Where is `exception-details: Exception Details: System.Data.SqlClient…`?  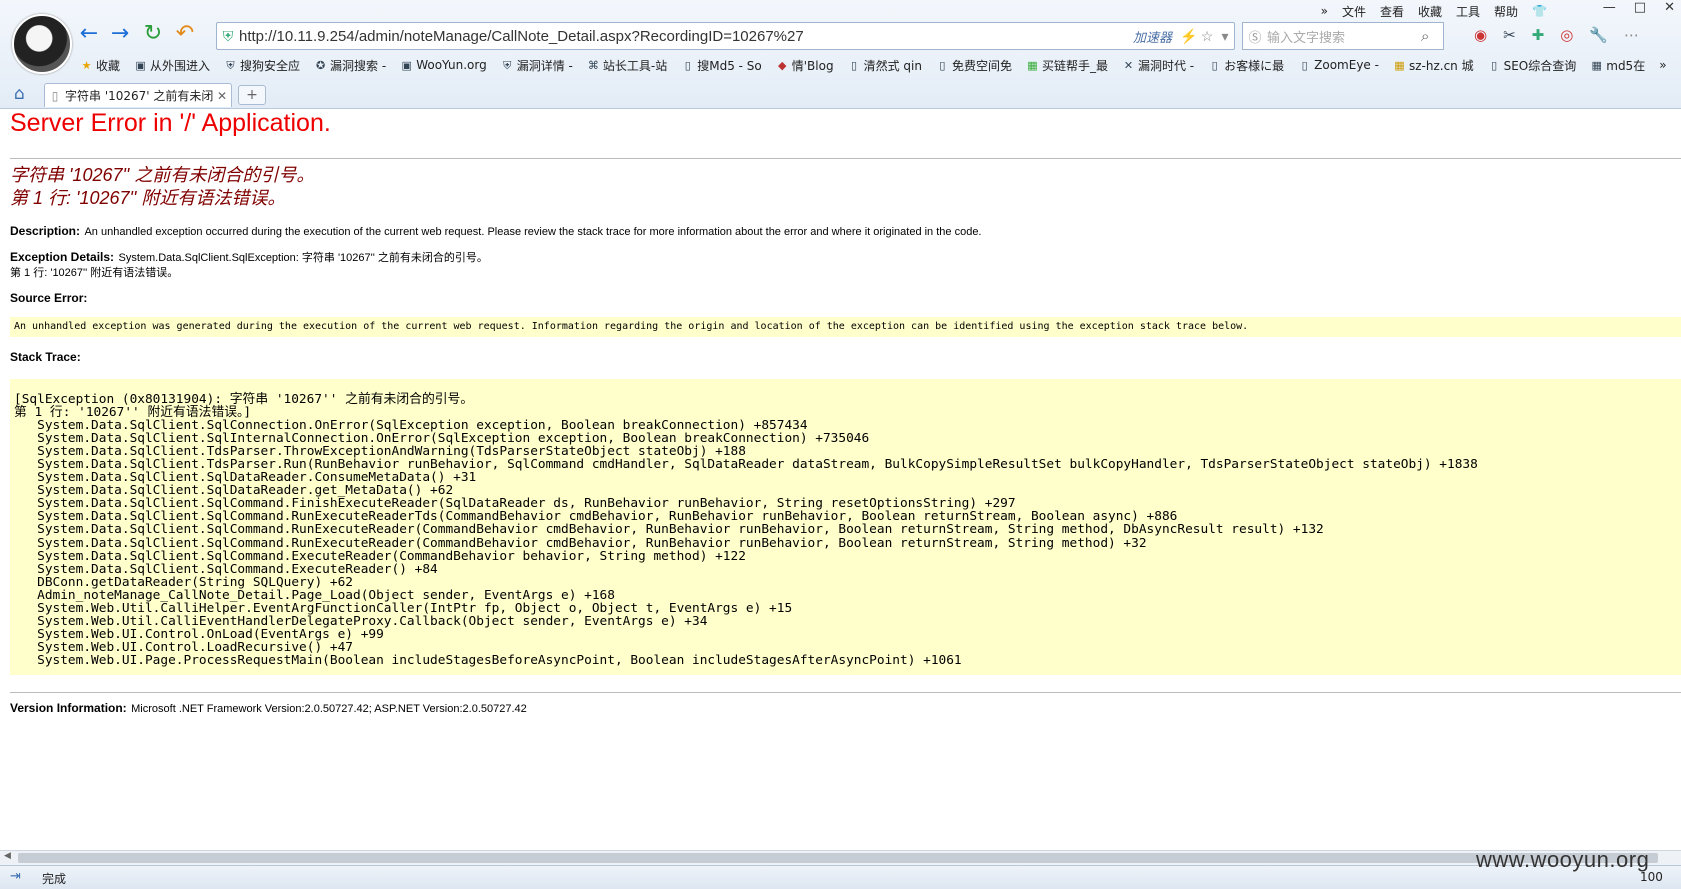
exception-details: Exception Details: System.Data.SqlClient… is located at coordinates (249, 265).